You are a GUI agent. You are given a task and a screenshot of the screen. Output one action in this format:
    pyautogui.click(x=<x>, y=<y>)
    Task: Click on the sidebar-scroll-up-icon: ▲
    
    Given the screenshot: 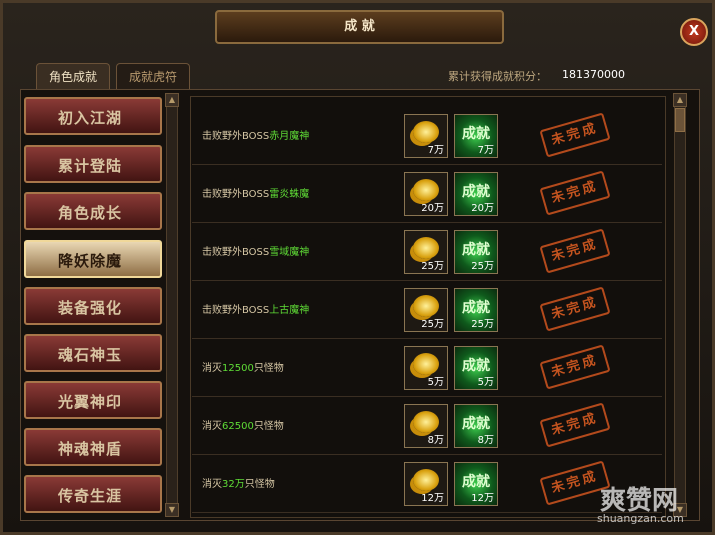 What is the action you would take?
    pyautogui.click(x=172, y=100)
    